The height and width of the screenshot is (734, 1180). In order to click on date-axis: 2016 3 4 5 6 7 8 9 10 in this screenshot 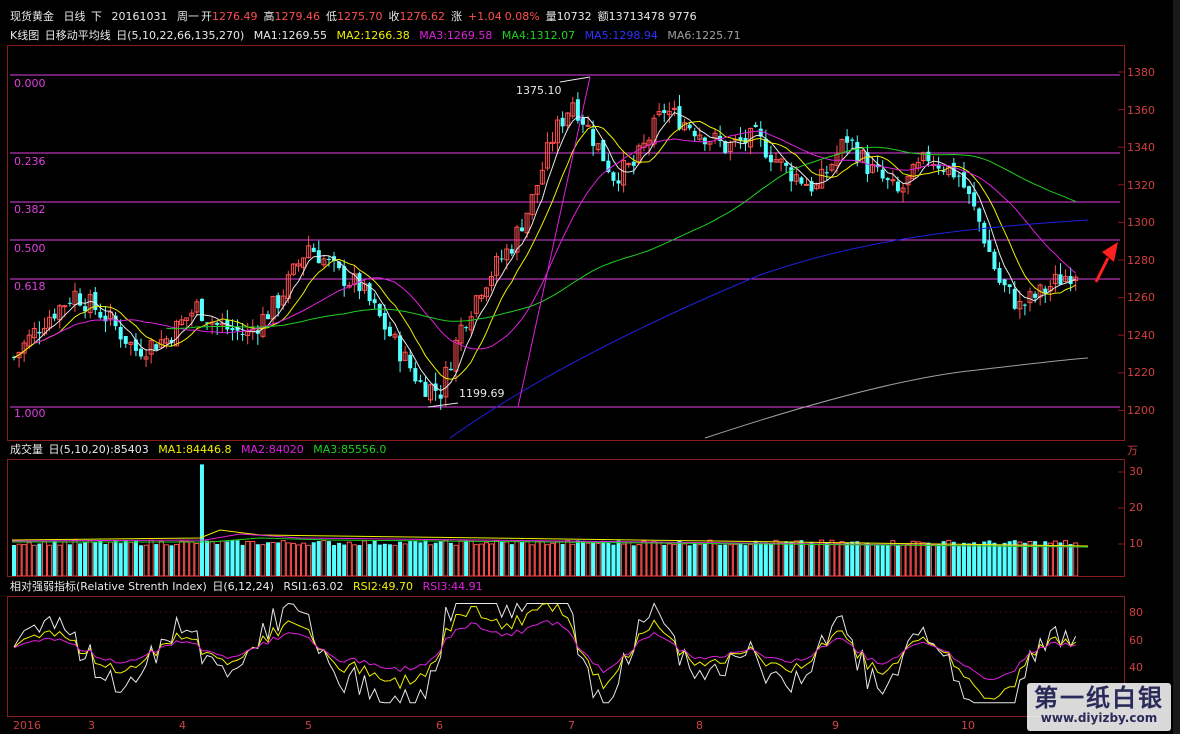, I will do `click(566, 725)`.